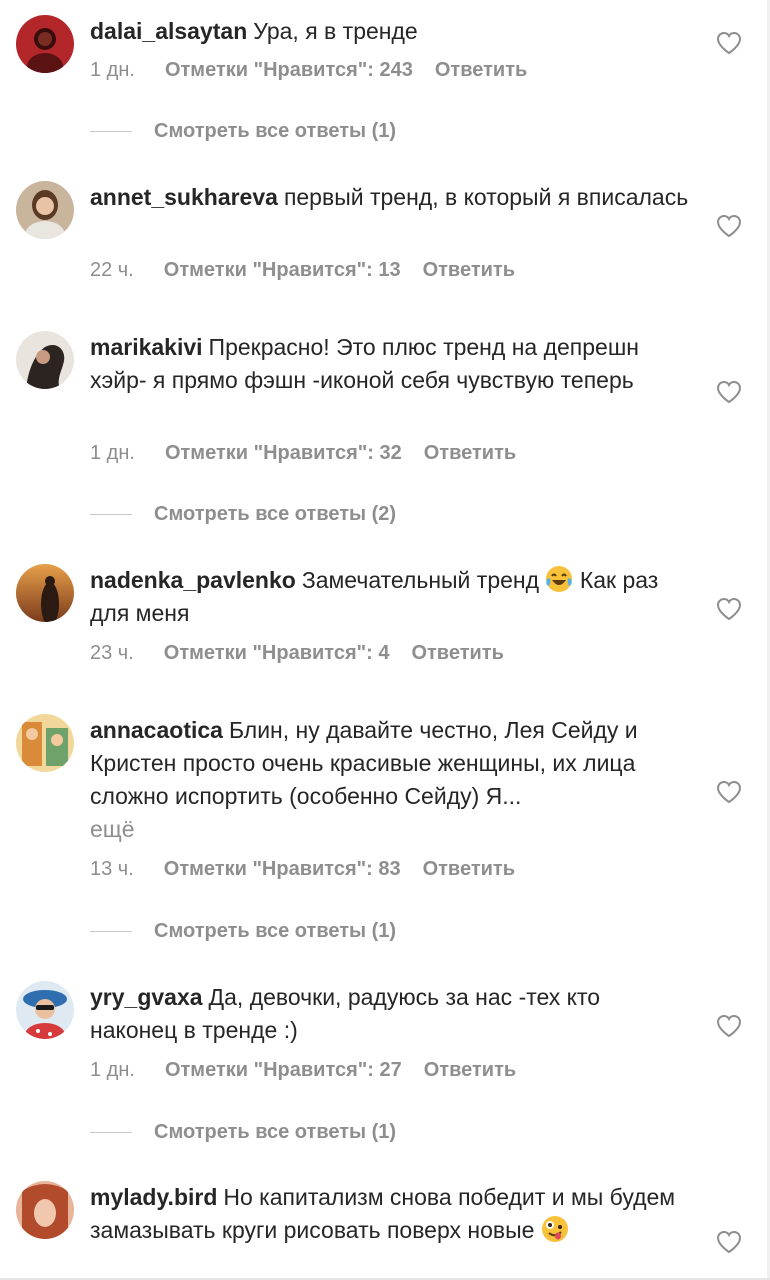 This screenshot has width=770, height=1280. What do you see at coordinates (193, 580) in the screenshot?
I see `username: nadenka_pavlenko` at bounding box center [193, 580].